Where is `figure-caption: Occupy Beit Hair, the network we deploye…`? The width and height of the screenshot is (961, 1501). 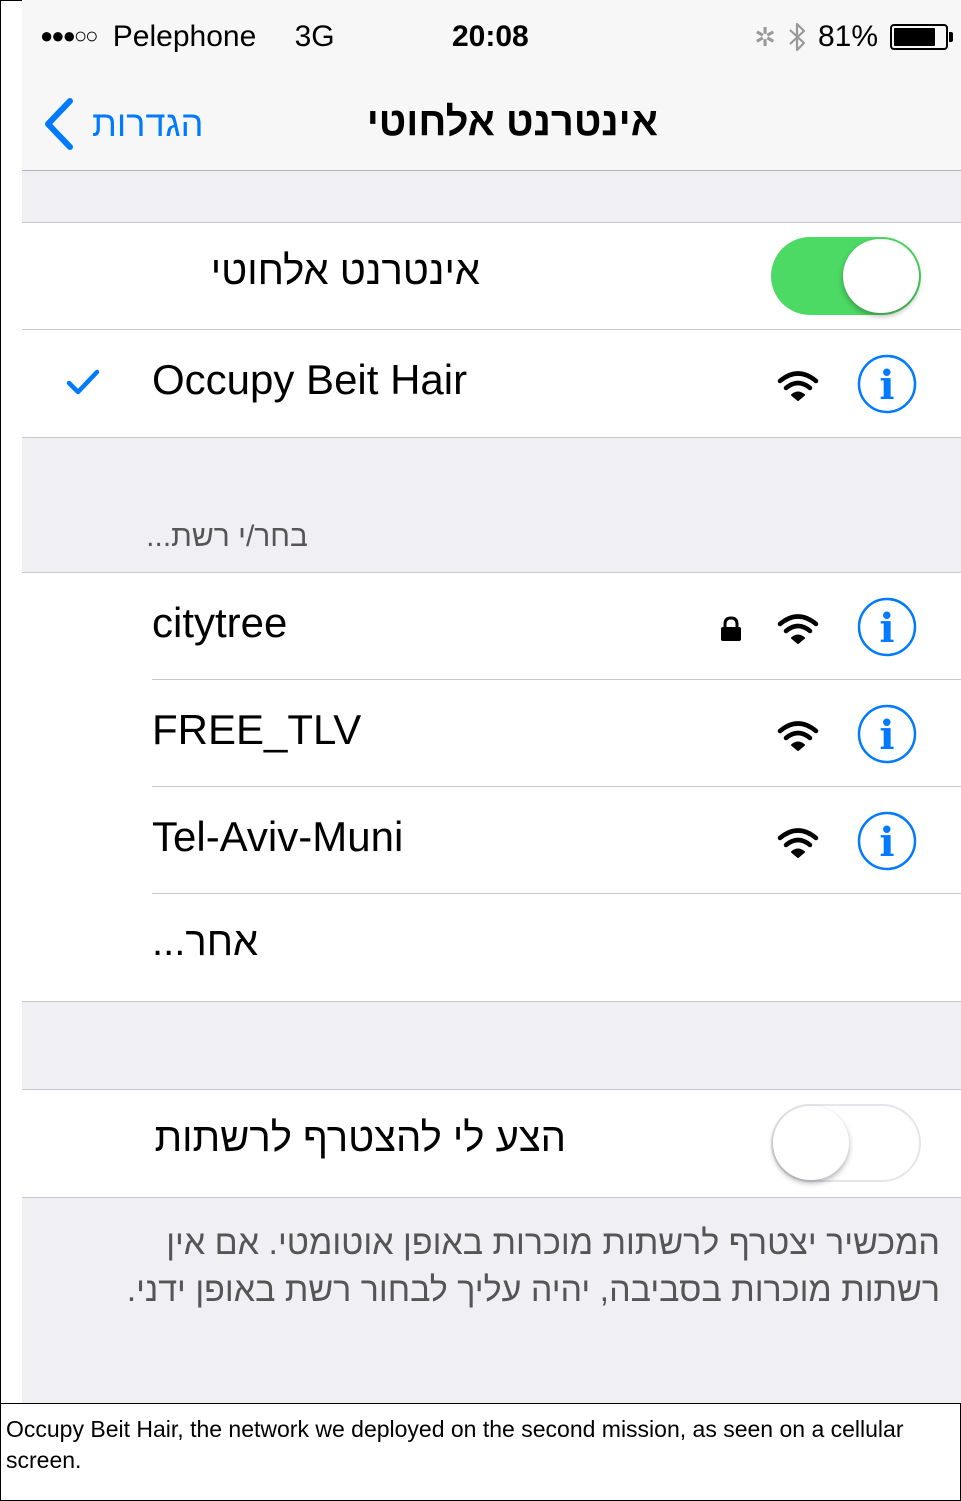 figure-caption: Occupy Beit Hair, the network we deploye… is located at coordinates (480, 1452).